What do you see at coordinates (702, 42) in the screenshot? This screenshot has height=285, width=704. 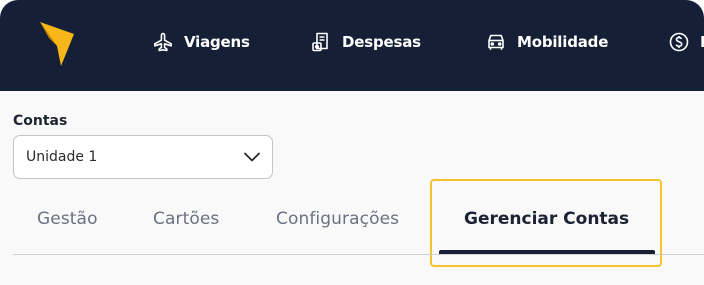 I see `nav-label-financeiro: F` at bounding box center [702, 42].